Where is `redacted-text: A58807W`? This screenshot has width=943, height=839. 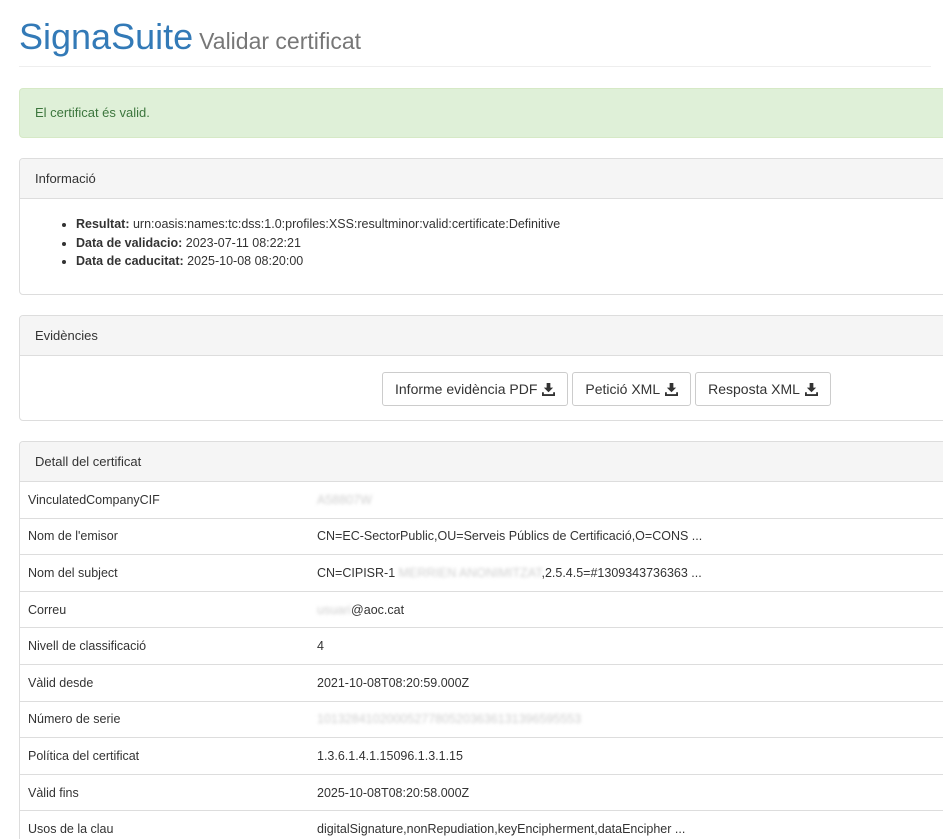 redacted-text: A58807W is located at coordinates (344, 499).